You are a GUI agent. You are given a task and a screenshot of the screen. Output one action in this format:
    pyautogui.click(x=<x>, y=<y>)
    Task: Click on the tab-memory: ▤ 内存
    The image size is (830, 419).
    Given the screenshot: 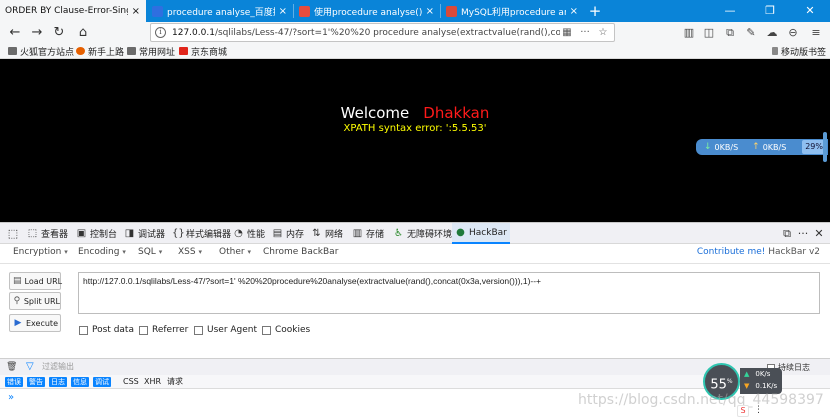 What is the action you would take?
    pyautogui.click(x=288, y=233)
    